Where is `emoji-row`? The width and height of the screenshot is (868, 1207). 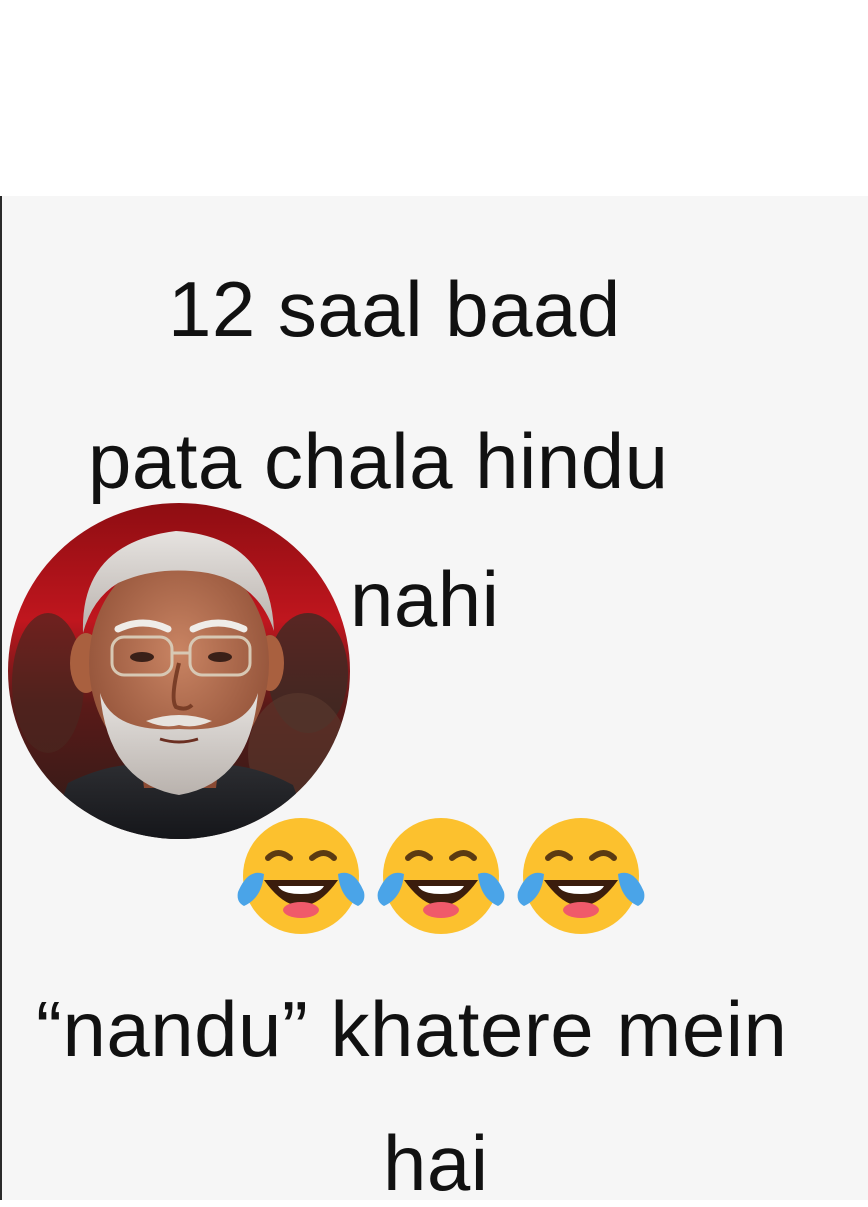 emoji-row is located at coordinates (444, 879).